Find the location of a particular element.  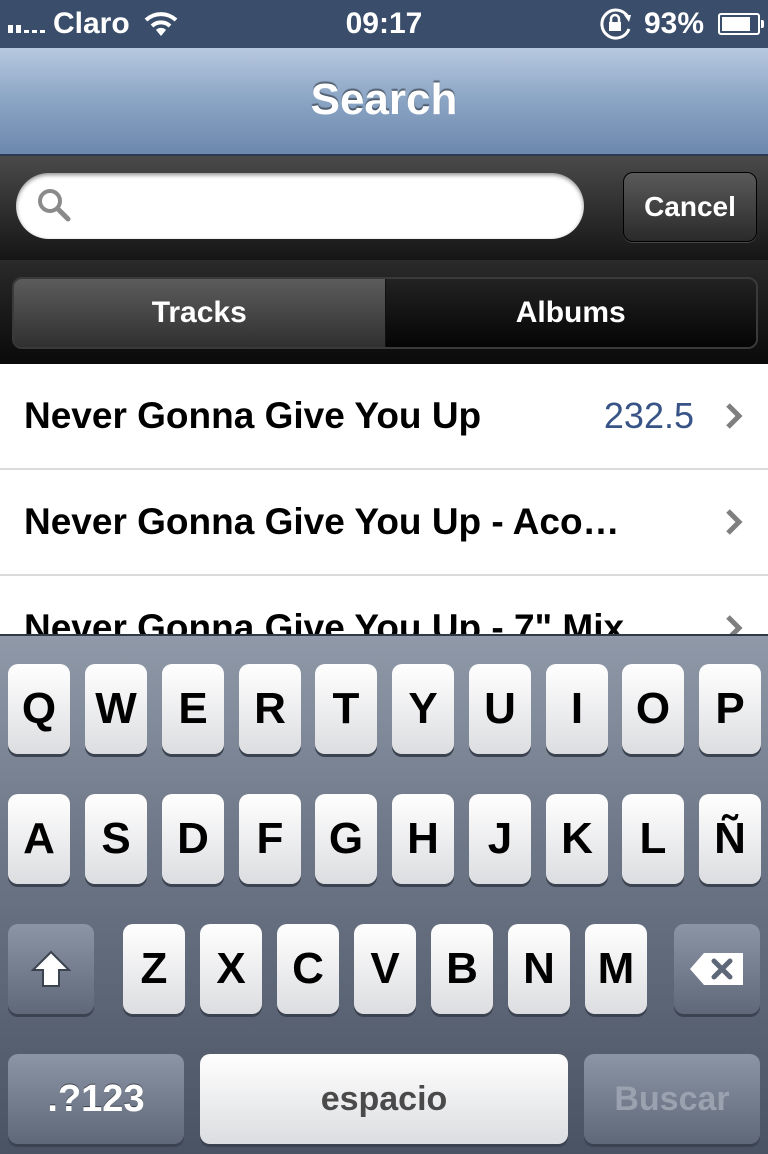

key-e: E is located at coordinates (193, 709).